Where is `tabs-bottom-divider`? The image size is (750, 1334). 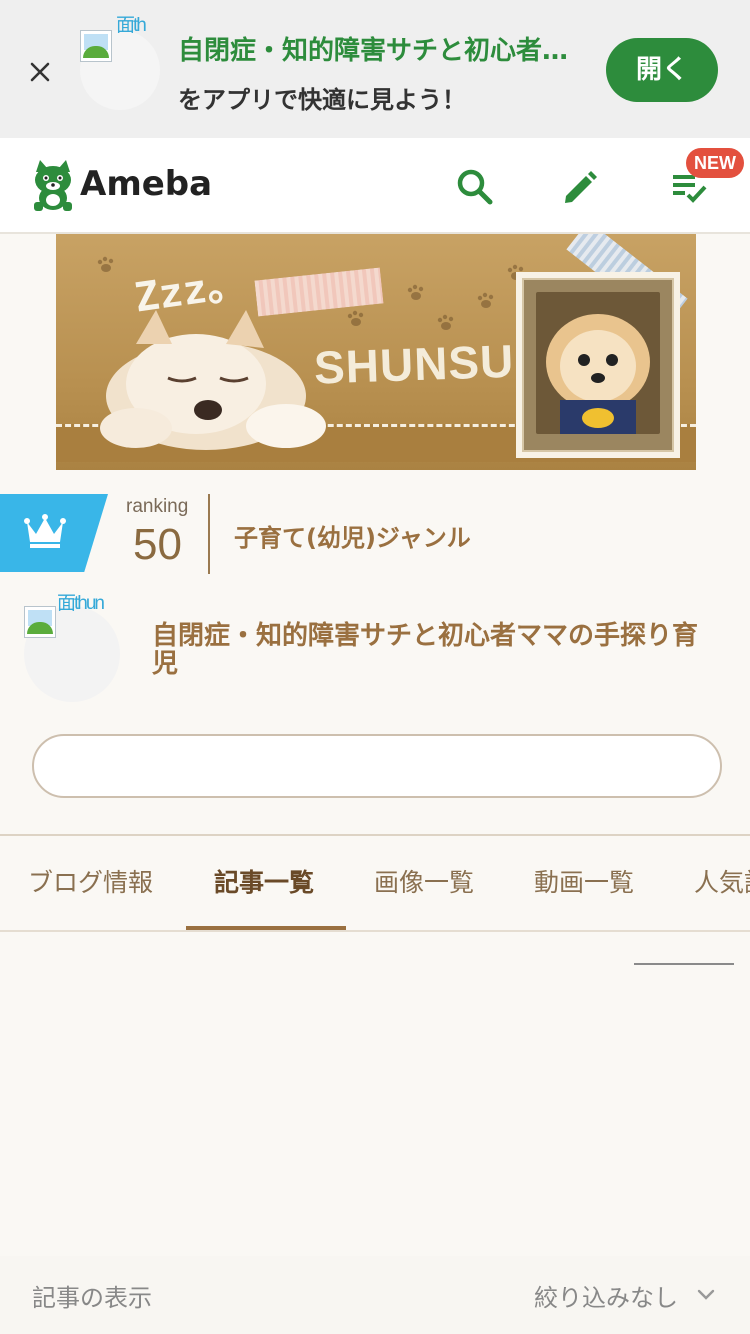 tabs-bottom-divider is located at coordinates (375, 931).